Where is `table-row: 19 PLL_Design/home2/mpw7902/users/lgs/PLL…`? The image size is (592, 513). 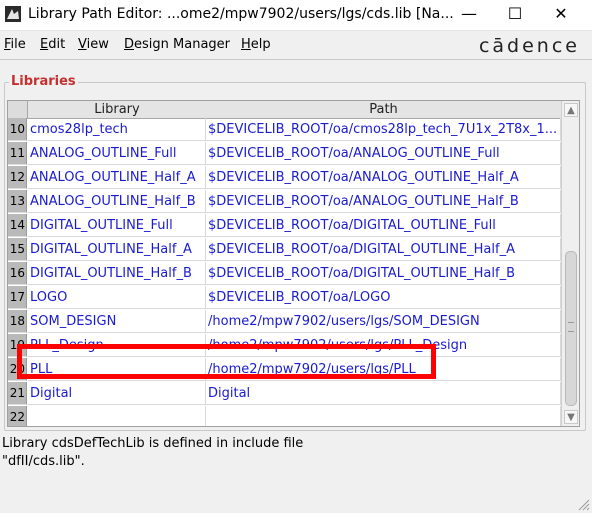
table-row: 19 PLL_Design/home2/mpw7902/users/lgs/PLL… is located at coordinates (284, 346).